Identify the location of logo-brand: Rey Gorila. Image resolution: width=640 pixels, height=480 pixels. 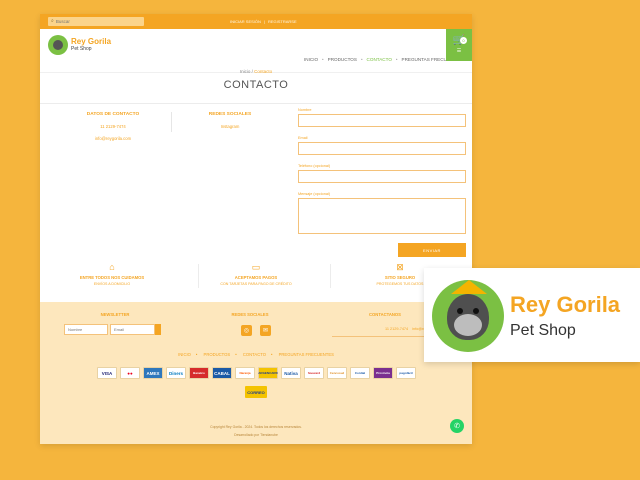
(91, 41).